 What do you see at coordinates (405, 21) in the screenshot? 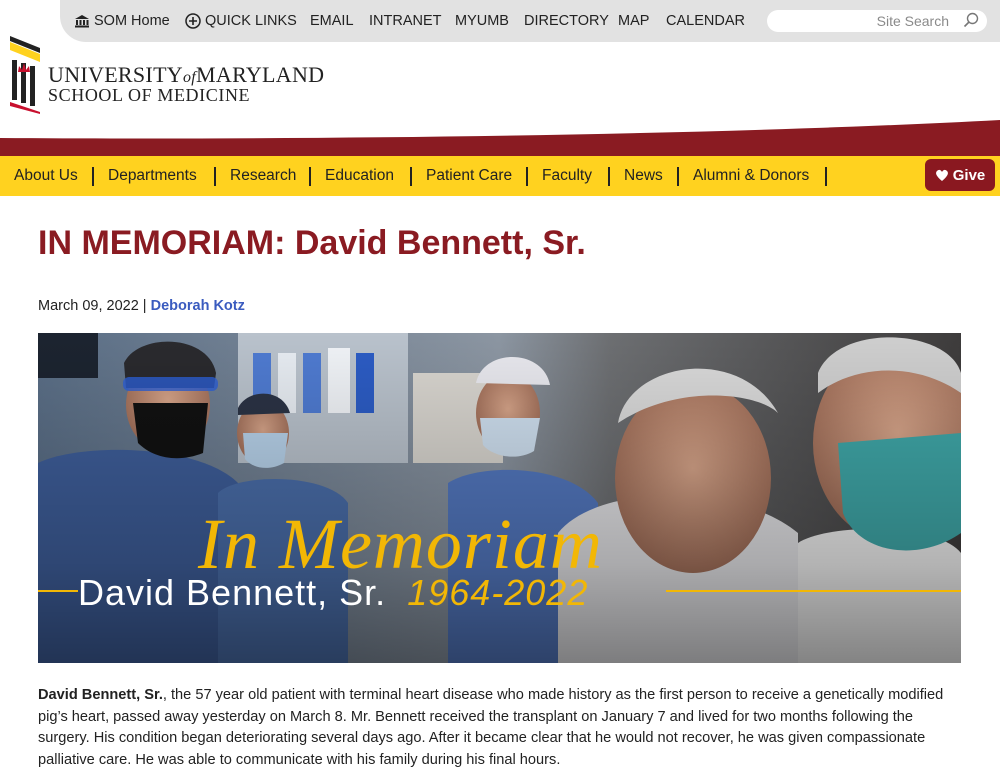
I see `intranet-link: INTRANET` at bounding box center [405, 21].